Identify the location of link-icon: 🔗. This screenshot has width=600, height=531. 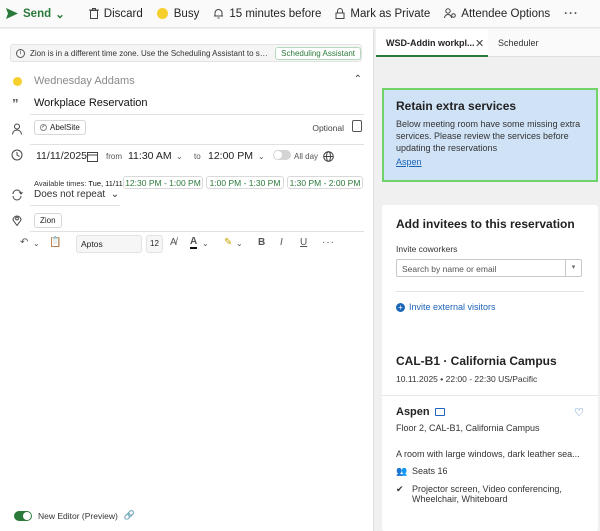
(129, 515).